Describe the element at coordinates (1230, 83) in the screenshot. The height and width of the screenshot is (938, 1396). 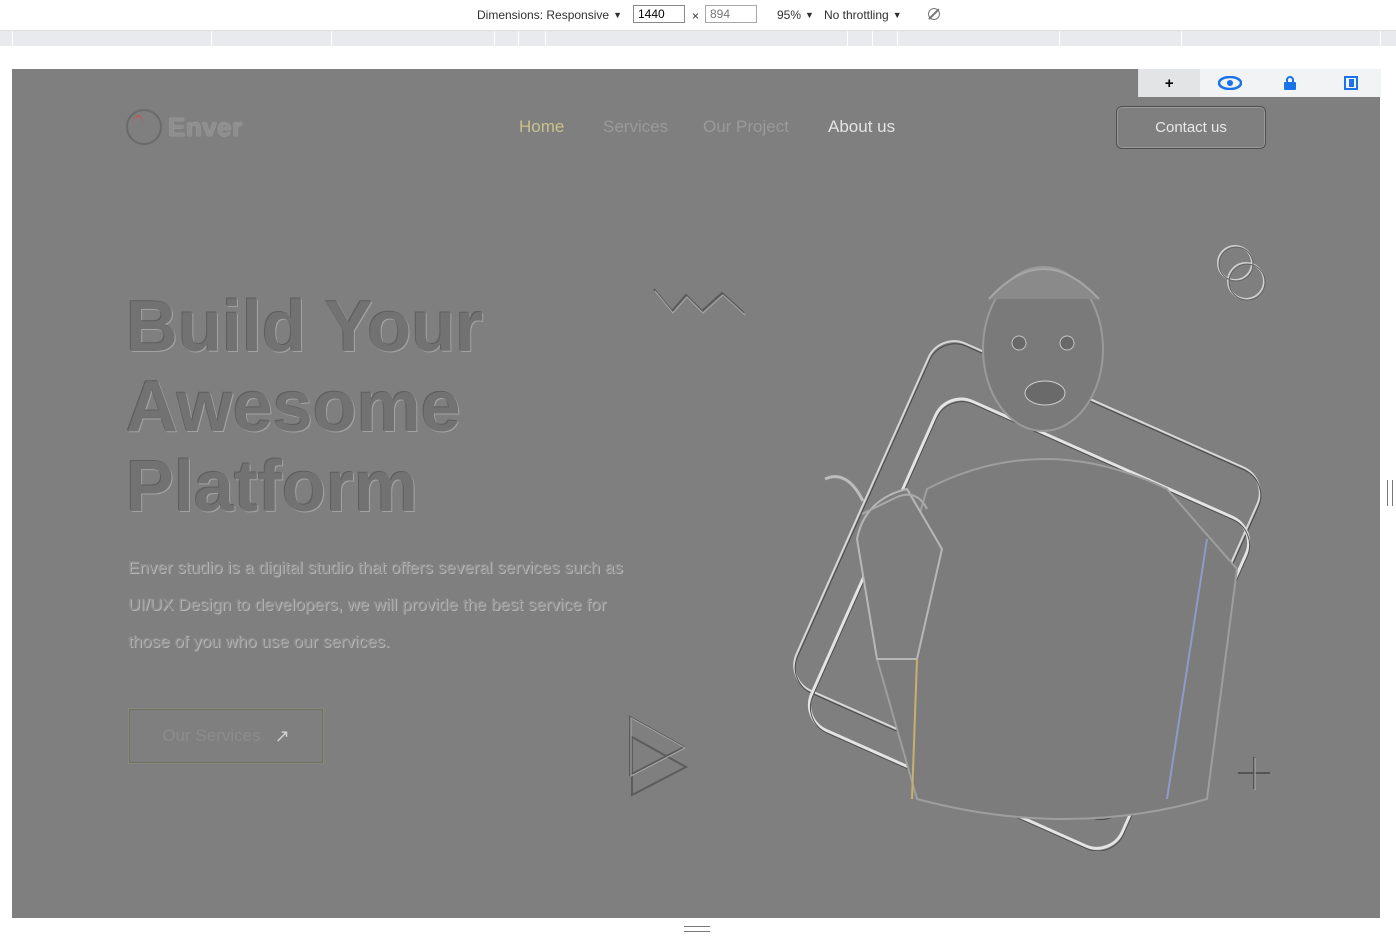
I see `eye-icon` at that location.